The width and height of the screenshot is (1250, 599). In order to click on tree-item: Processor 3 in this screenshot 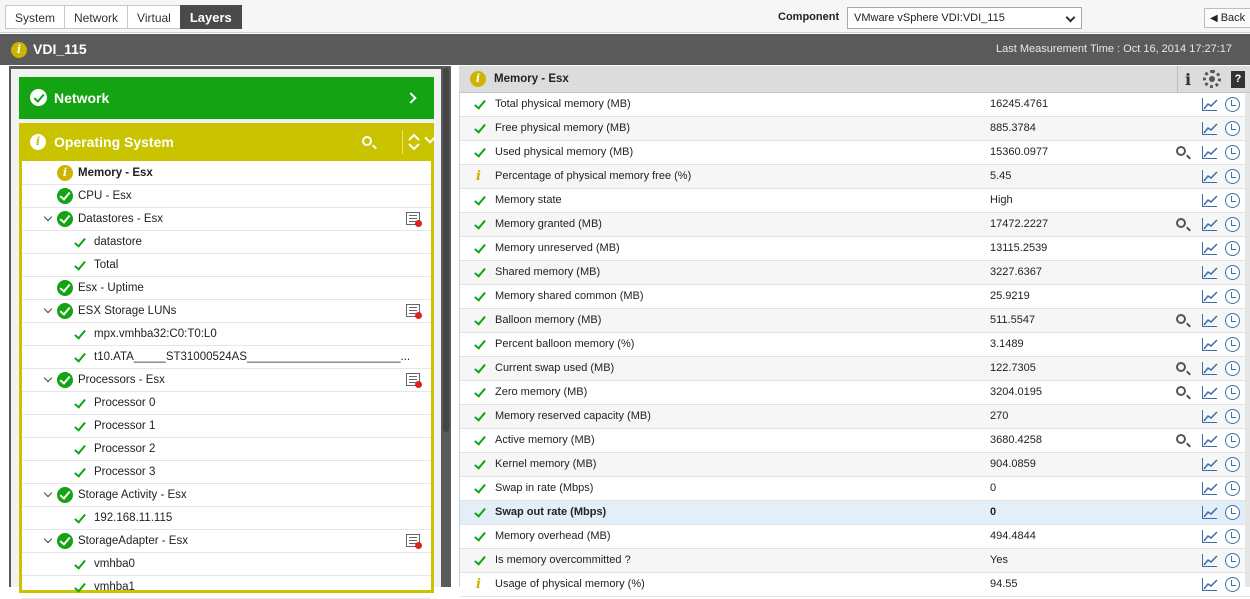, I will do `click(226, 472)`.